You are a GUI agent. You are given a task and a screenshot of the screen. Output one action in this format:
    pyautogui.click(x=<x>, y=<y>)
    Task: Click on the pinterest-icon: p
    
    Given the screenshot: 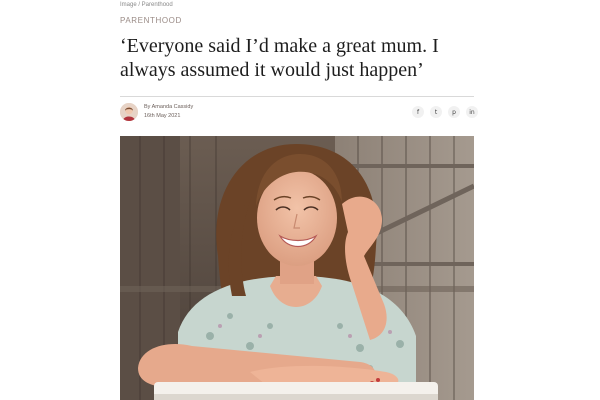 What is the action you would take?
    pyautogui.click(x=454, y=112)
    